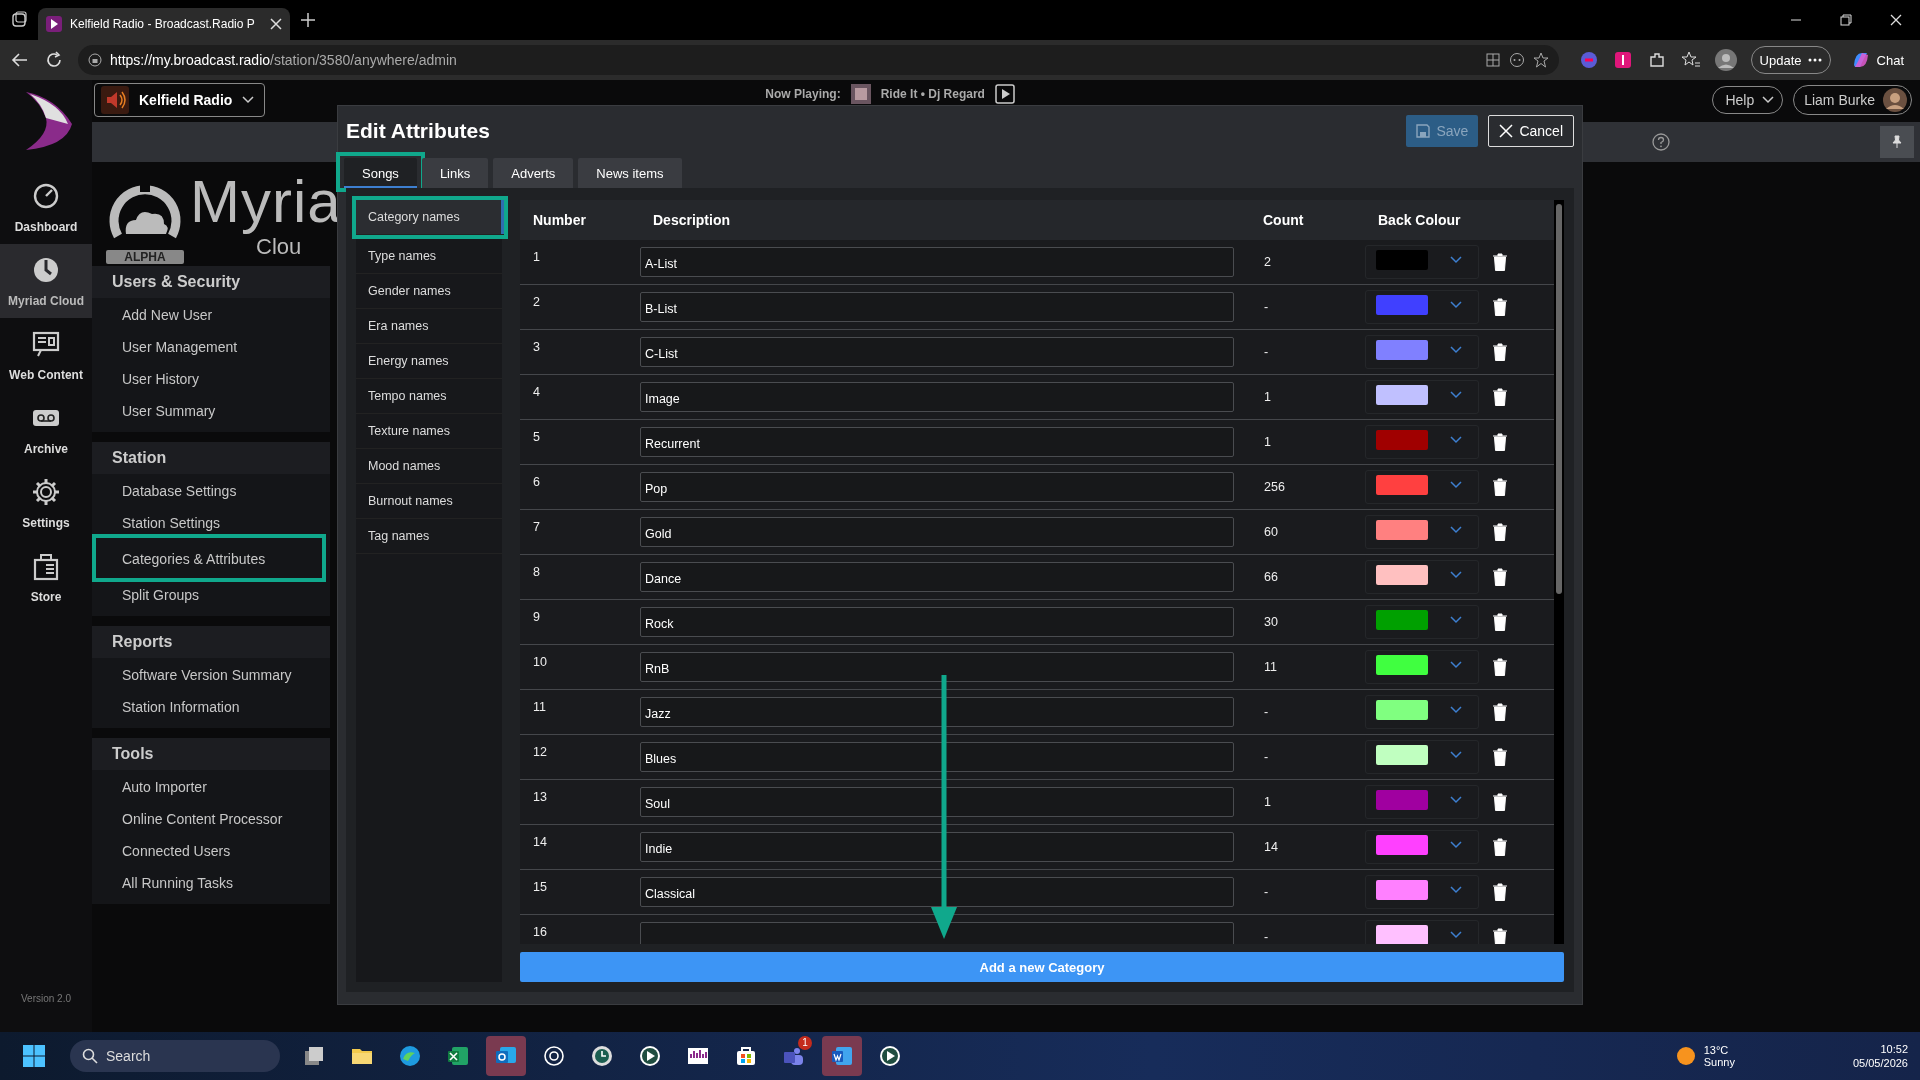  What do you see at coordinates (175, 1056) in the screenshot?
I see `search-field: Search` at bounding box center [175, 1056].